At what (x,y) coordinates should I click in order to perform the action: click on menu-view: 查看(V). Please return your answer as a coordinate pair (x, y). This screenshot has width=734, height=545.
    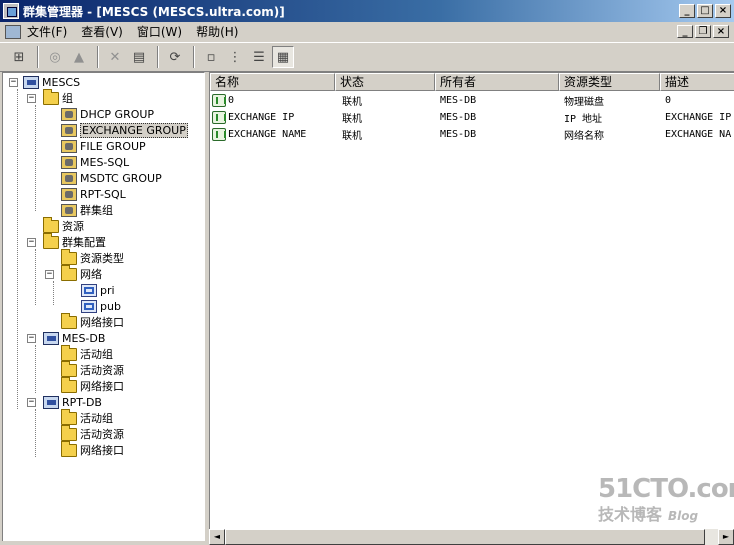
    Looking at the image, I should click on (102, 31).